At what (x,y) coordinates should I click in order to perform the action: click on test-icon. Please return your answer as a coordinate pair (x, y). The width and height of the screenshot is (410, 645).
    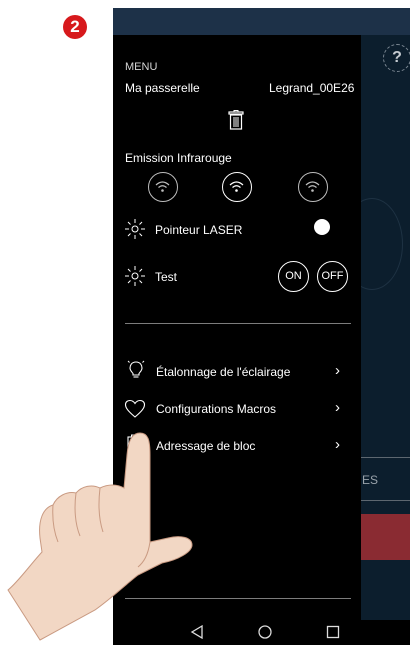
    Looking at the image, I should click on (135, 276).